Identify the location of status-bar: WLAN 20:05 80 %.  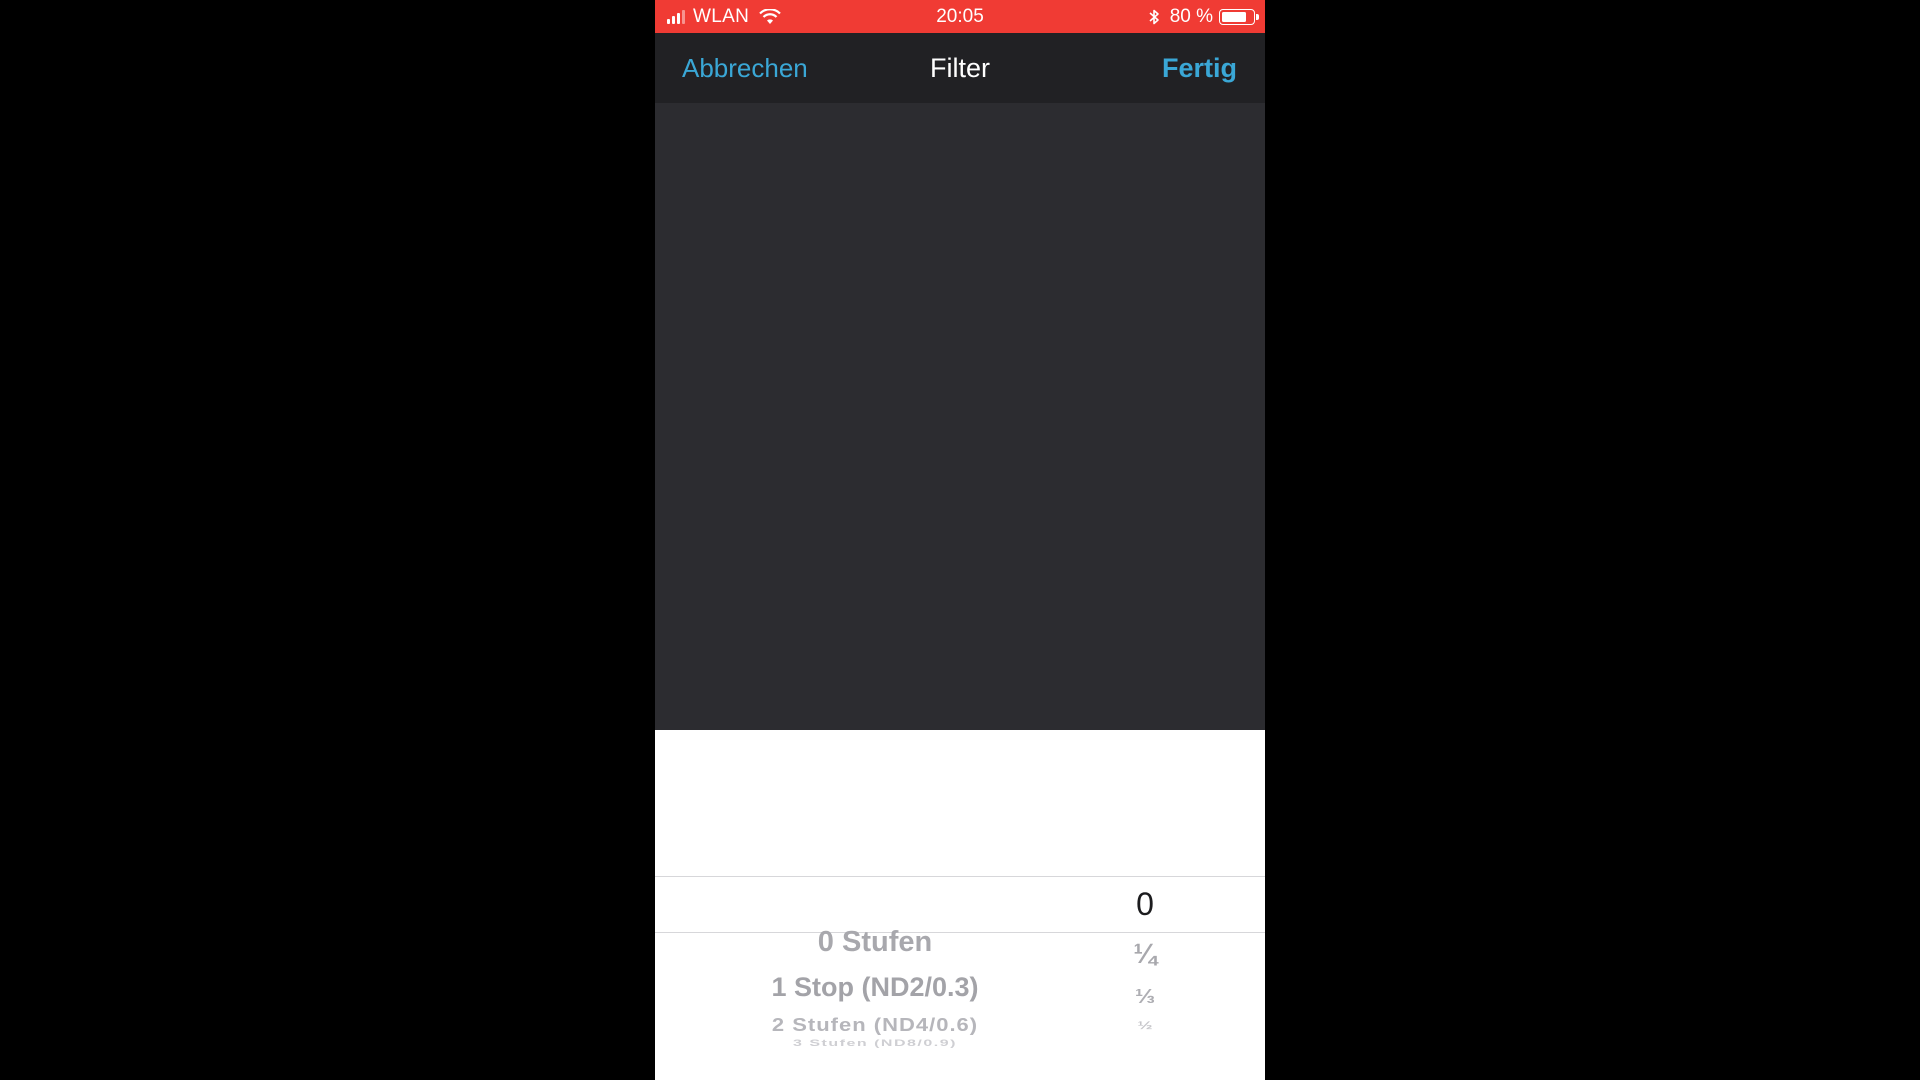
(960, 16).